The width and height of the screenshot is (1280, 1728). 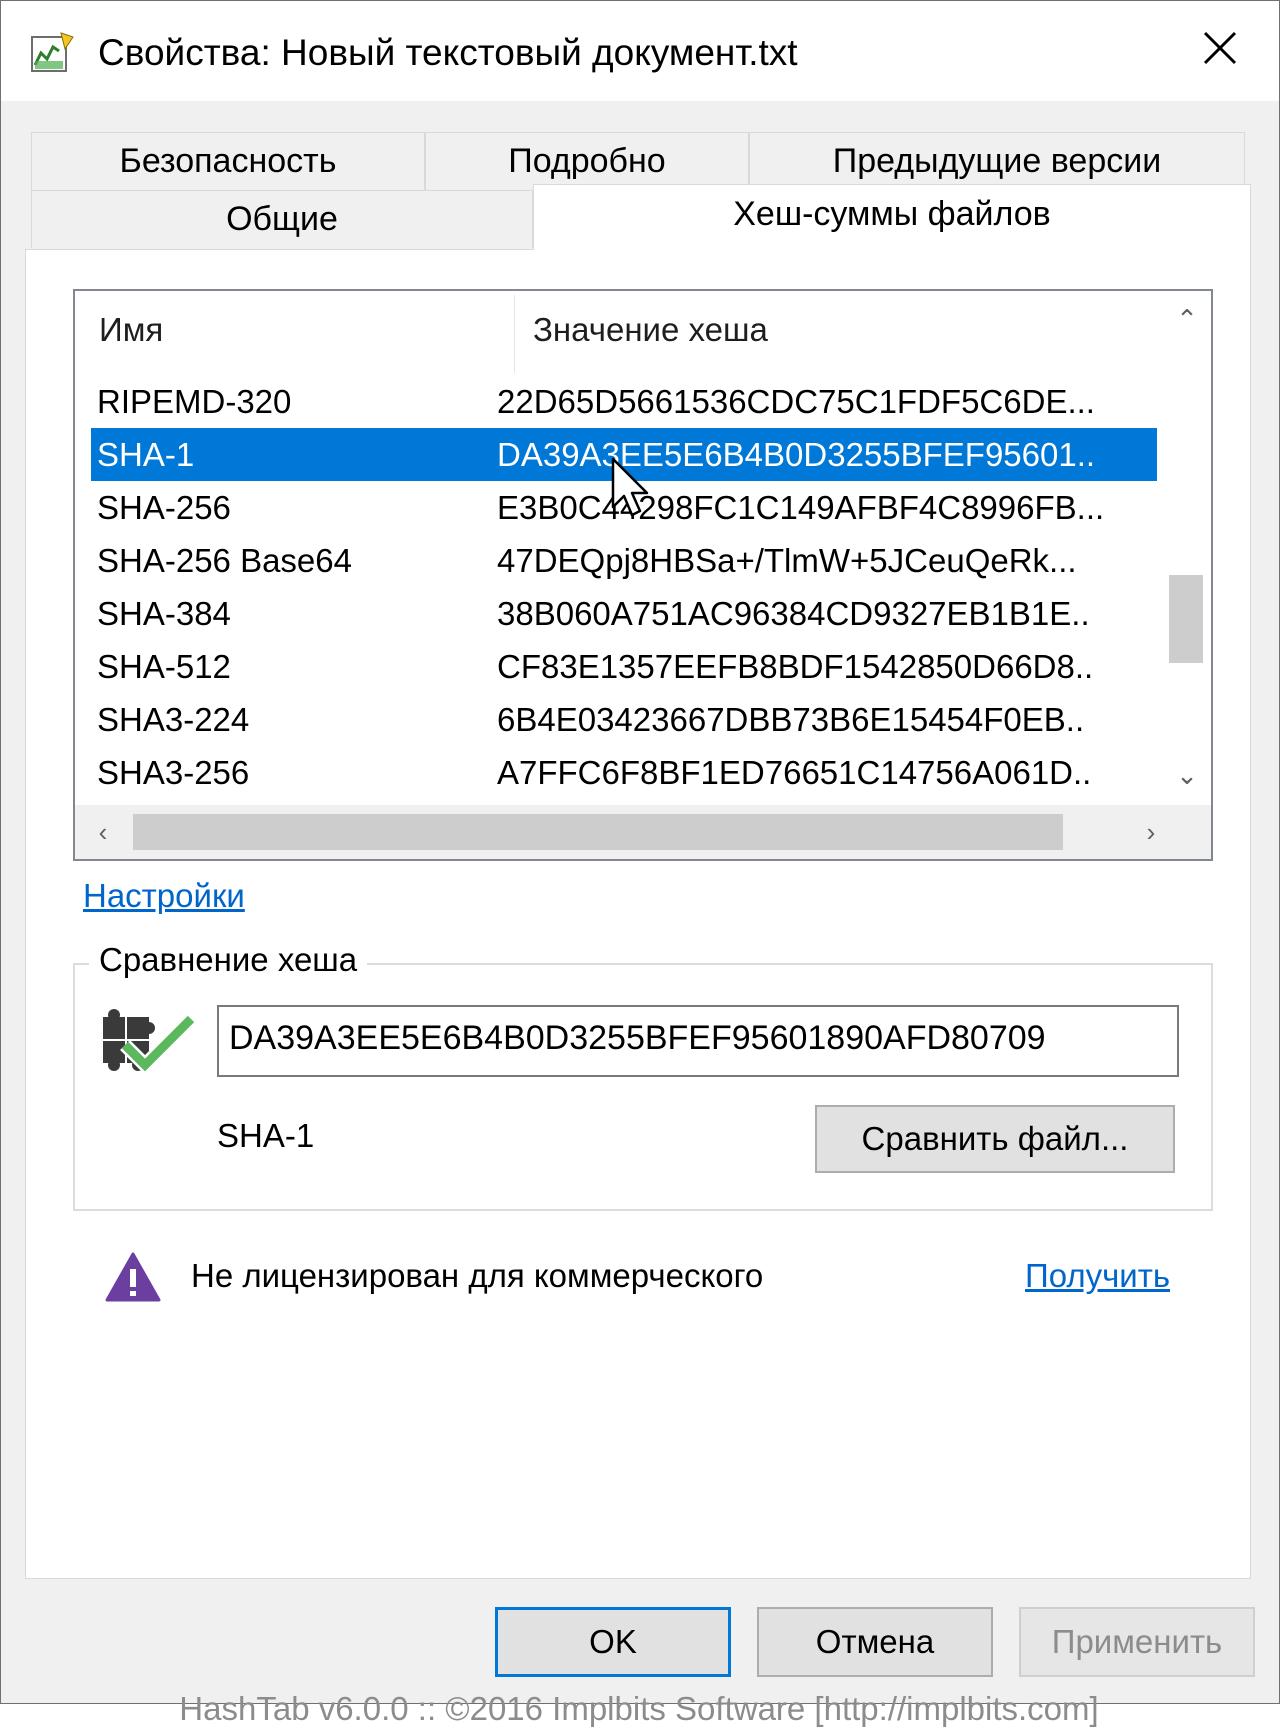 I want to click on hash-row-selected: SHA-1 DA39A3EE5E6B4B0D3255BFEF95601.., so click(x=624, y=454).